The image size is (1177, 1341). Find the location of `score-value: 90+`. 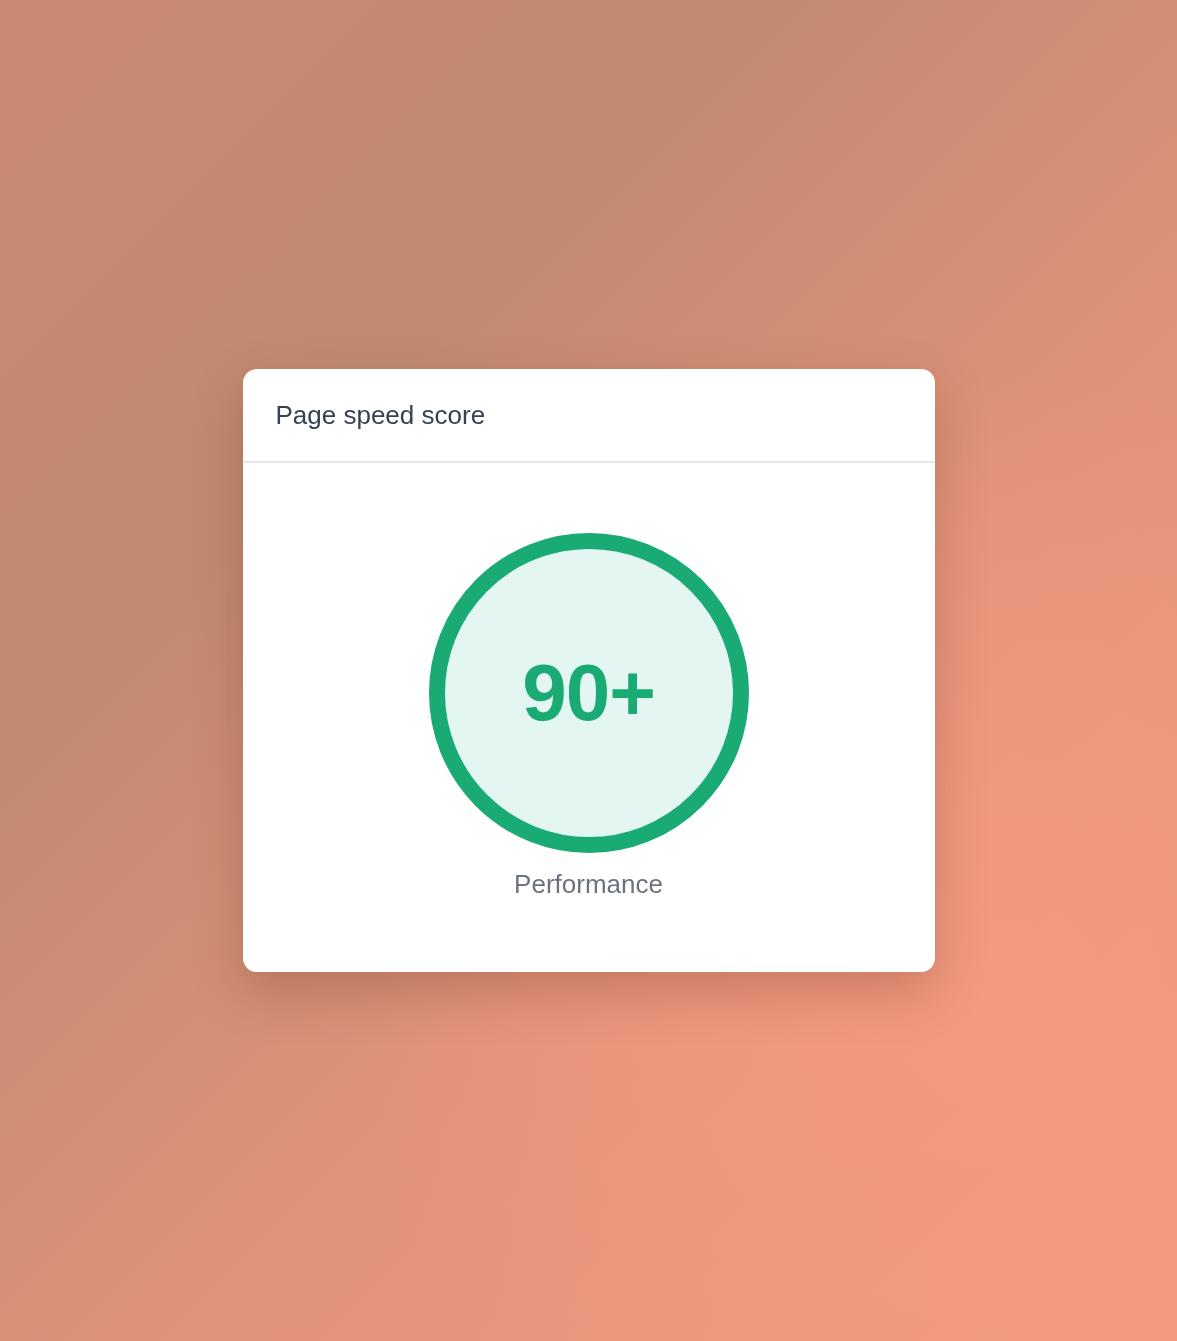

score-value: 90+ is located at coordinates (588, 693).